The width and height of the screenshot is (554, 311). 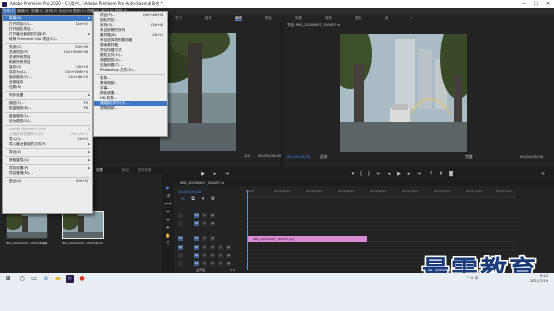 I want to click on marker-icon: ▾, so click(x=353, y=174).